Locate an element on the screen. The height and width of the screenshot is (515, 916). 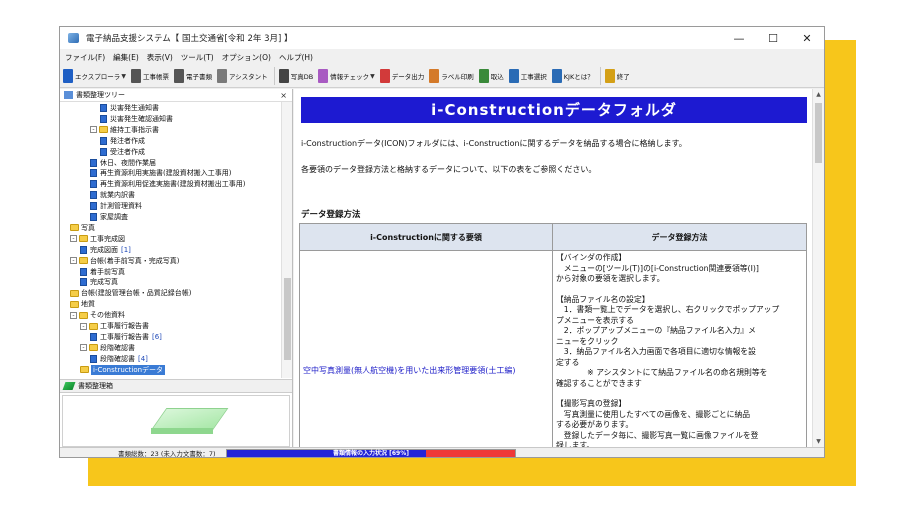
menu-help: ヘルプ(H) is located at coordinates (296, 57).